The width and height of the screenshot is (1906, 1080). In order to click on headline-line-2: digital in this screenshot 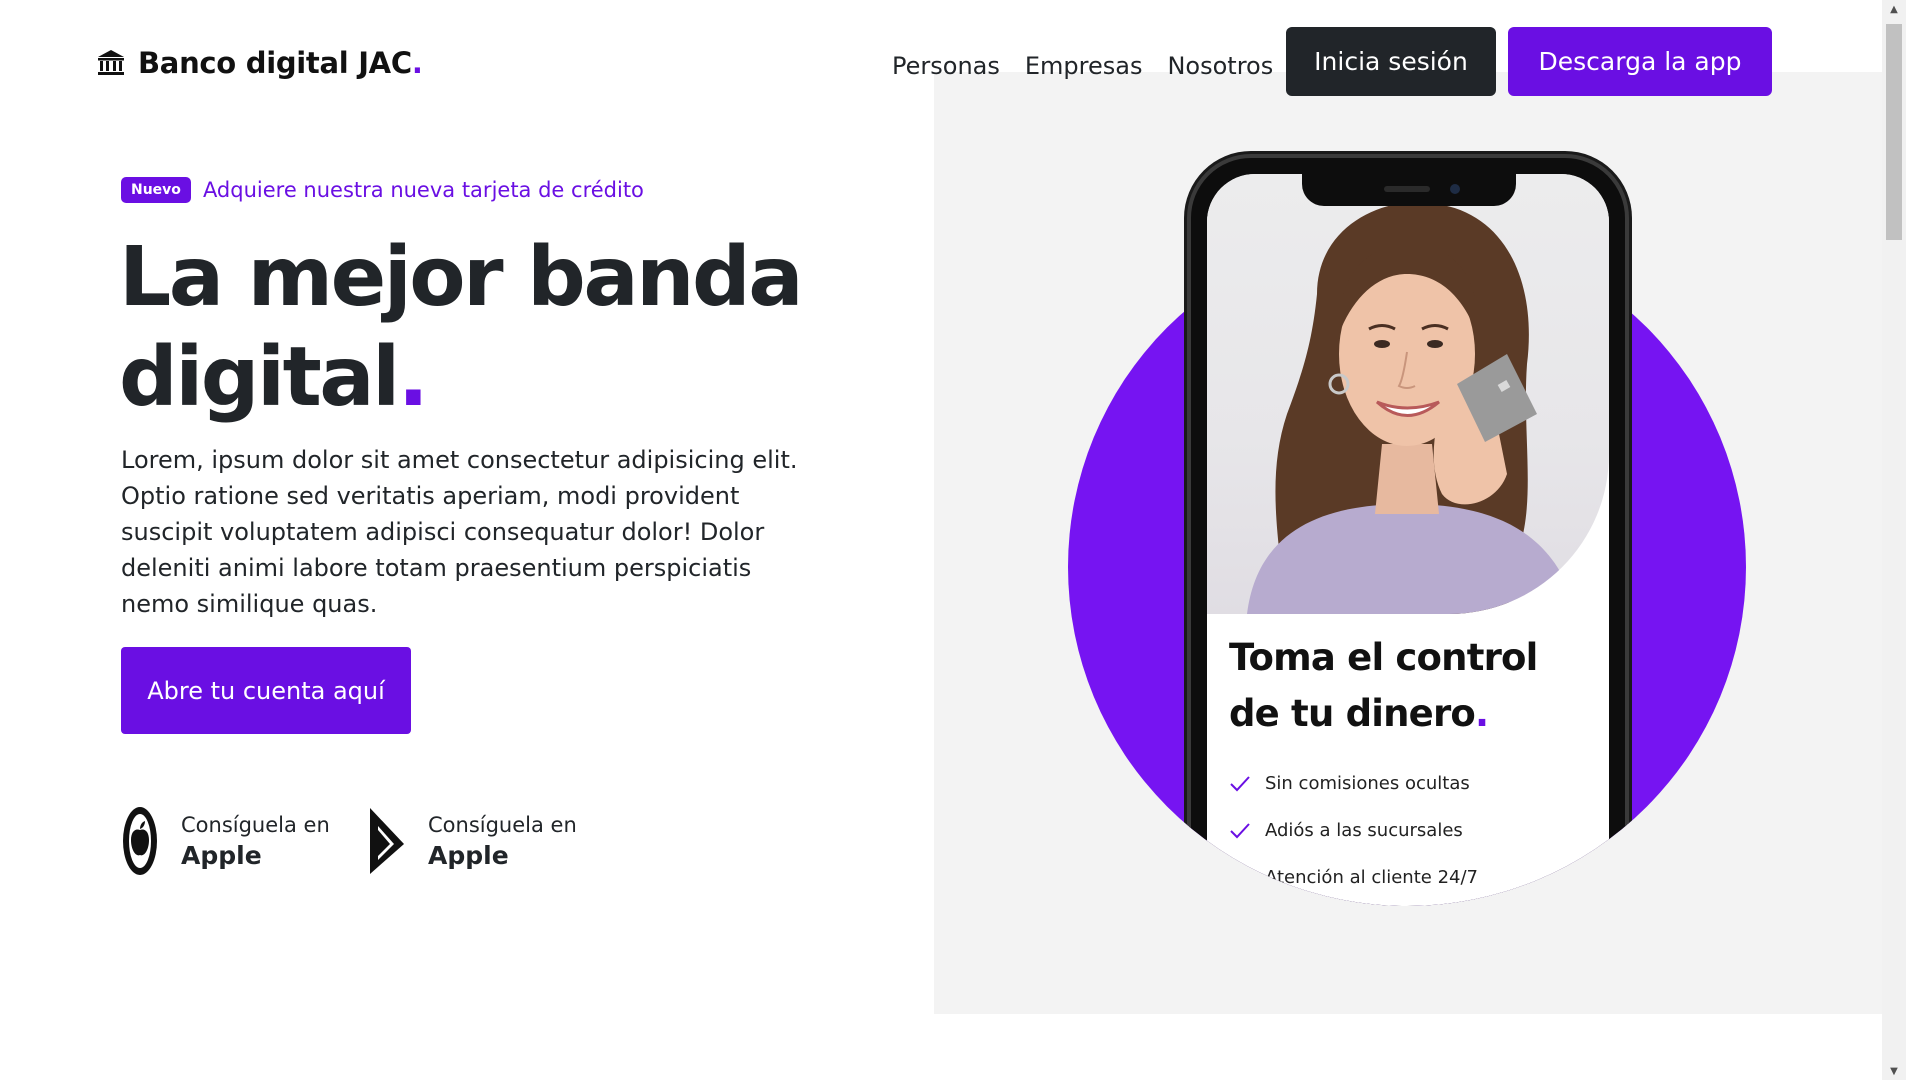, I will do `click(259, 377)`.